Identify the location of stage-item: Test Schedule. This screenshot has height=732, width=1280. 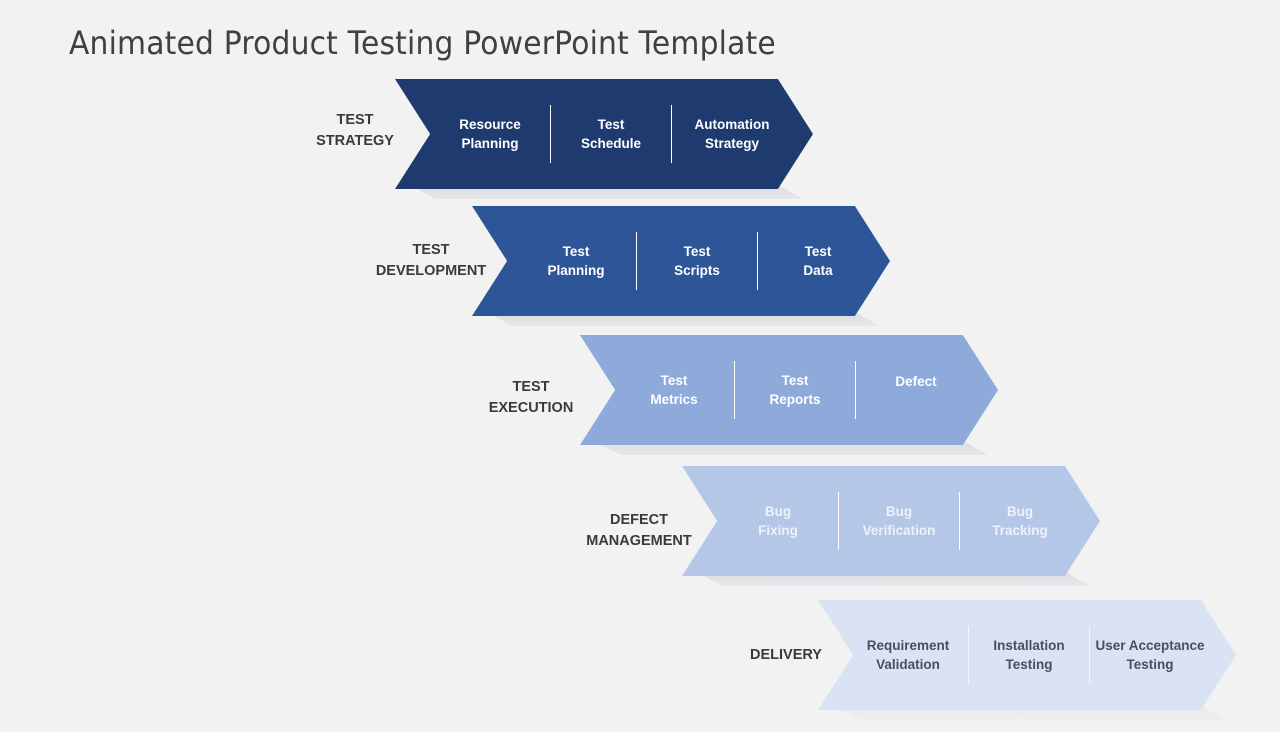
(611, 134).